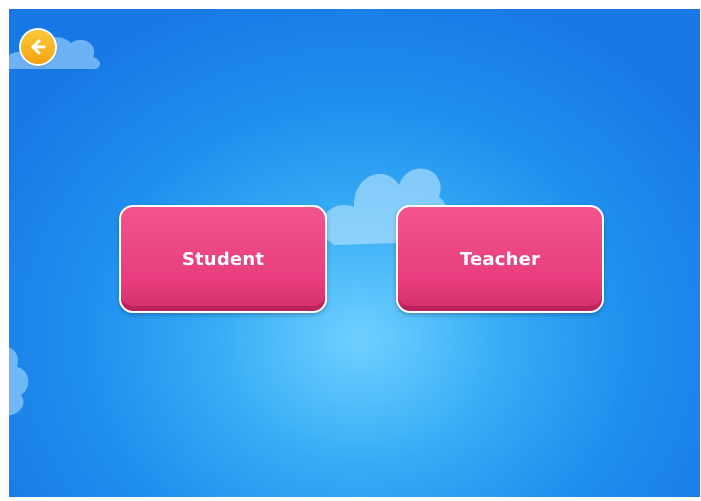 The image size is (701, 501). I want to click on cloud-left-edge-decoration, so click(19, 381).